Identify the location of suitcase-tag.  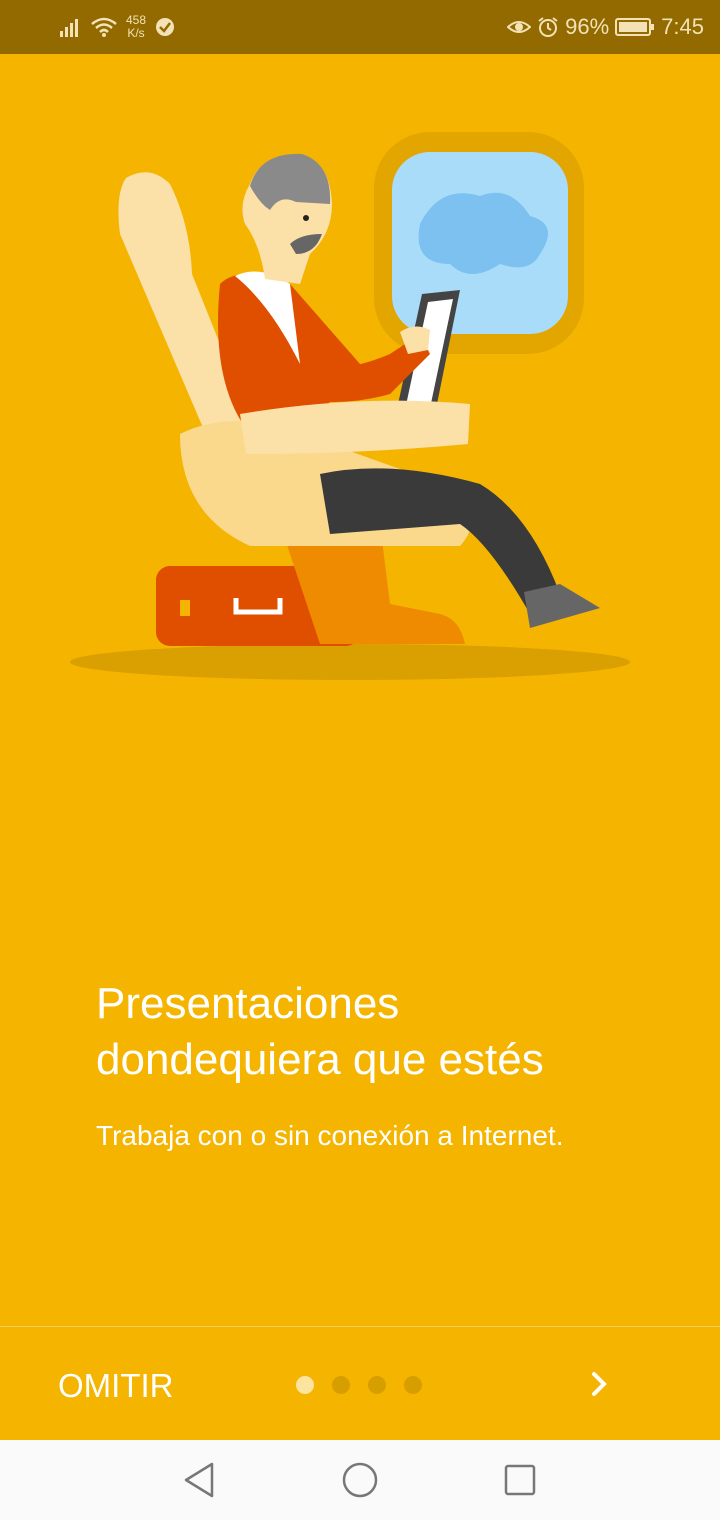
(185, 608).